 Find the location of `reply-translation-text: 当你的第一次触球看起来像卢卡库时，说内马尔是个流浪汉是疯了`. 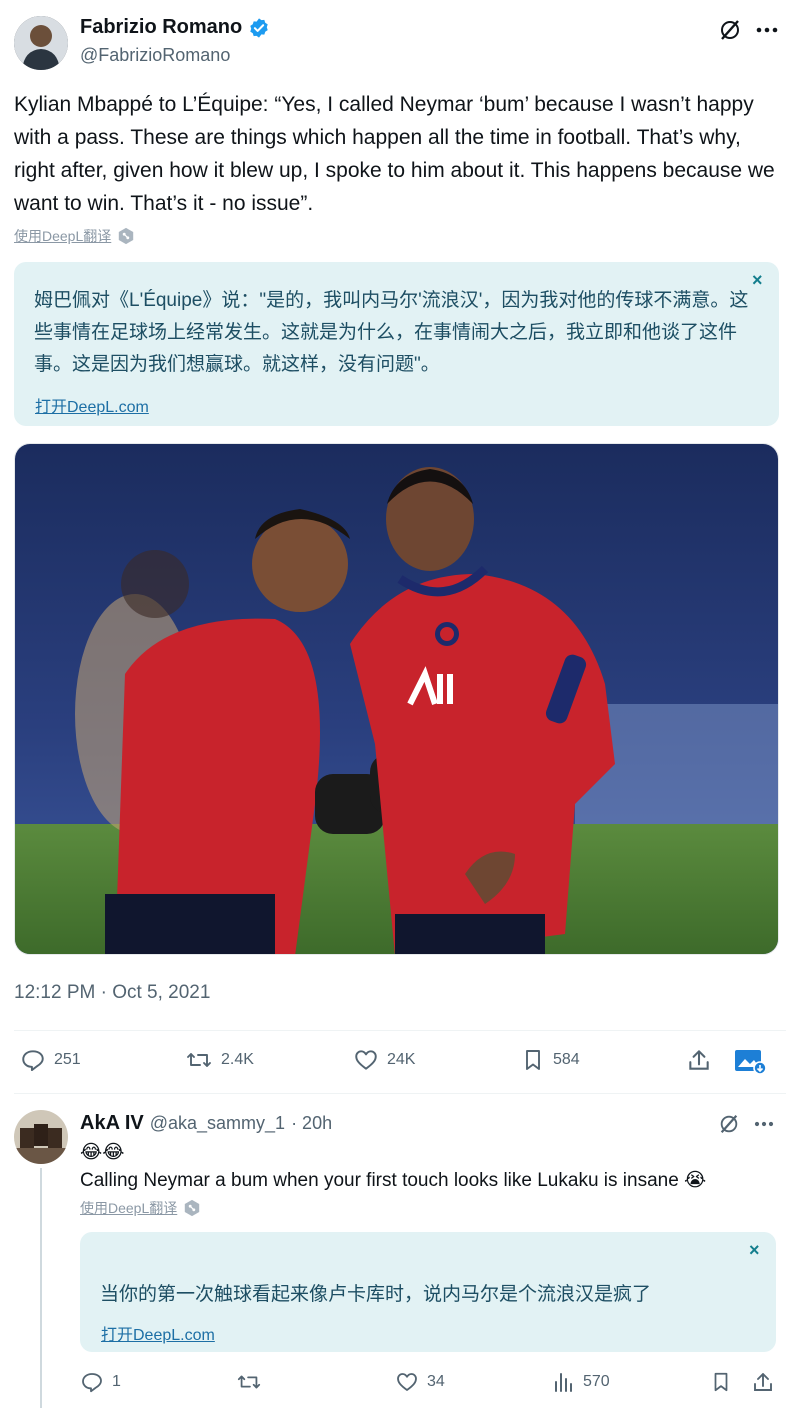

reply-translation-text: 当你的第一次触球看起来像卢卡库时，说内马尔是个流浪汉是疯了 is located at coordinates (376, 1294).